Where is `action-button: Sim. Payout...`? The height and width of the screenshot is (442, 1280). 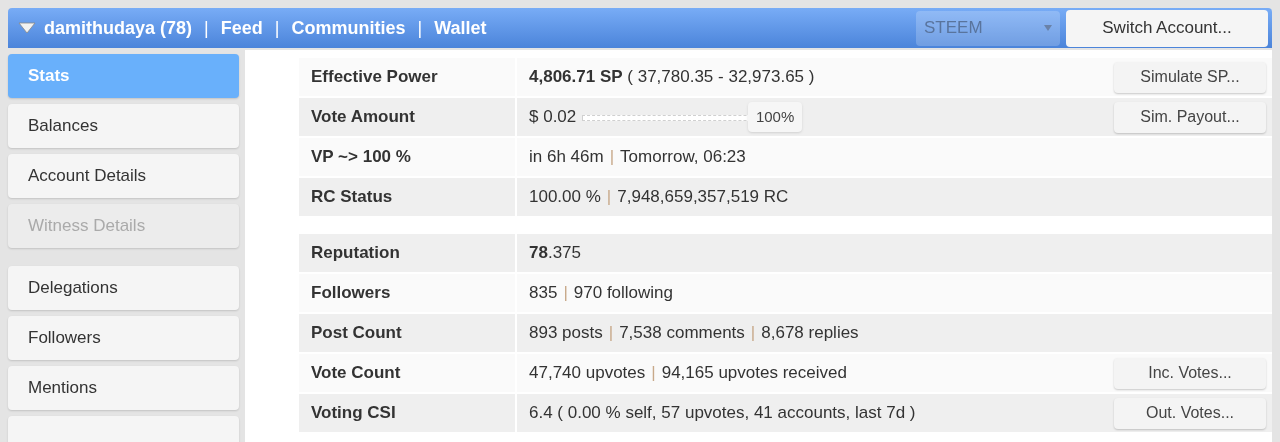
action-button: Sim. Payout... is located at coordinates (1190, 117).